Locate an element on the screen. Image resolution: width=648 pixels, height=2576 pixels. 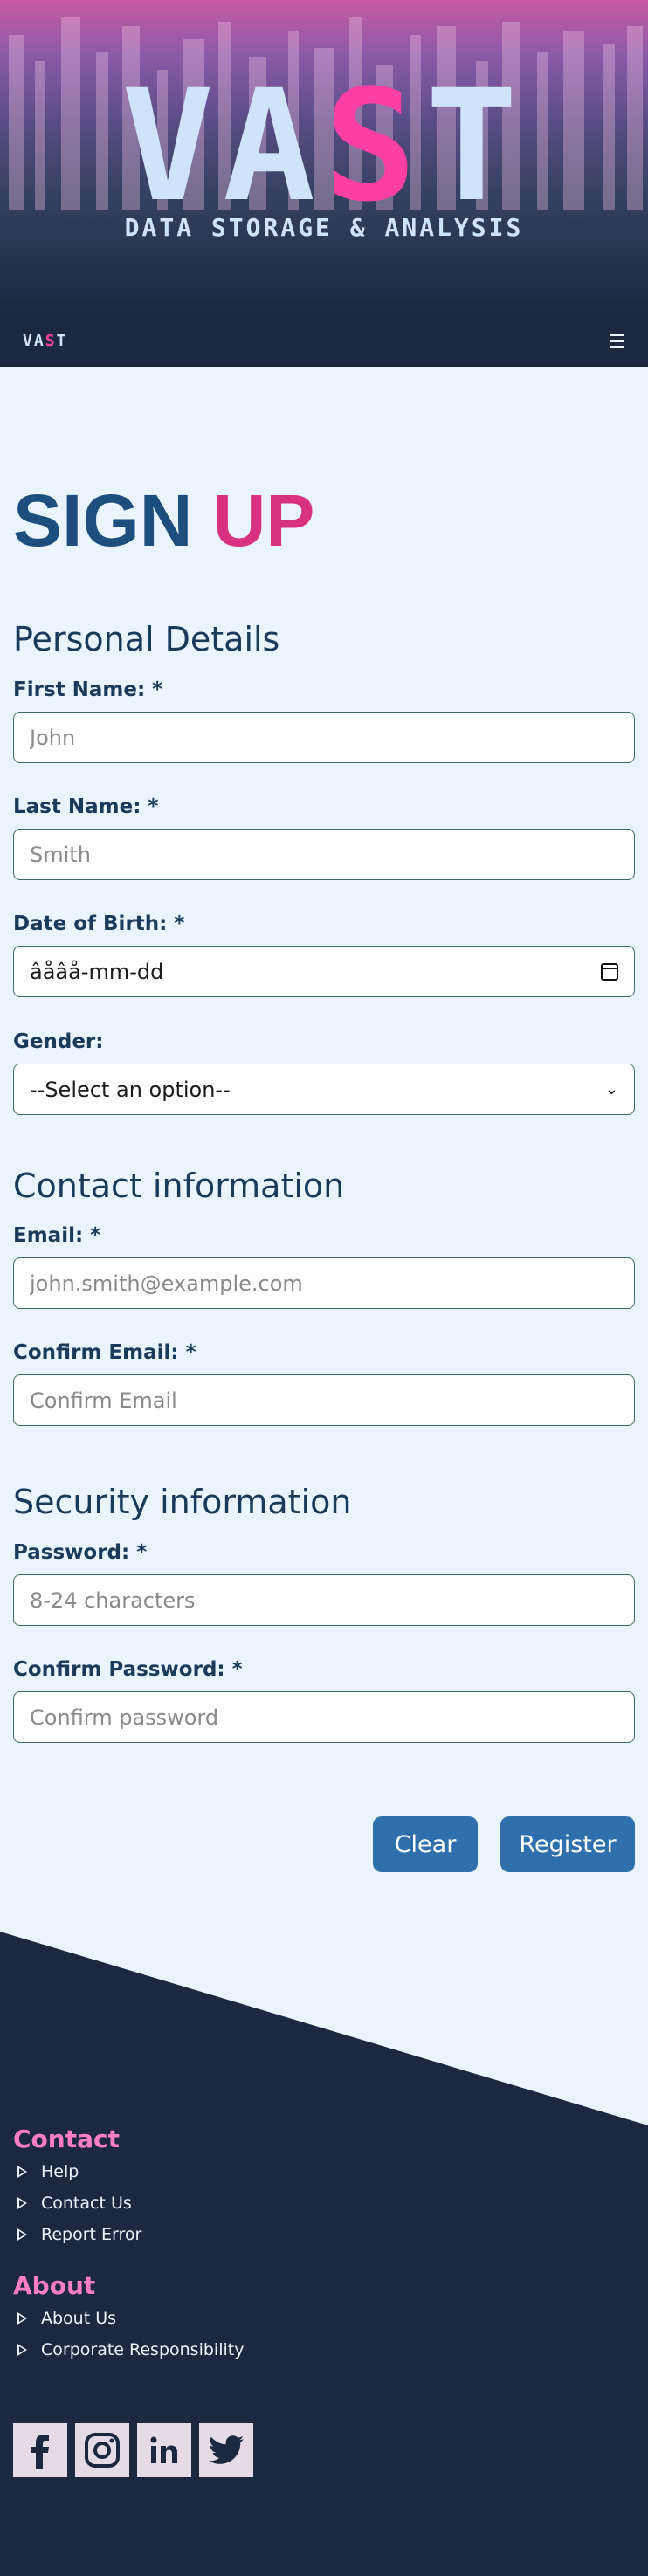
last-name-label: Last Name: * is located at coordinates (86, 807).